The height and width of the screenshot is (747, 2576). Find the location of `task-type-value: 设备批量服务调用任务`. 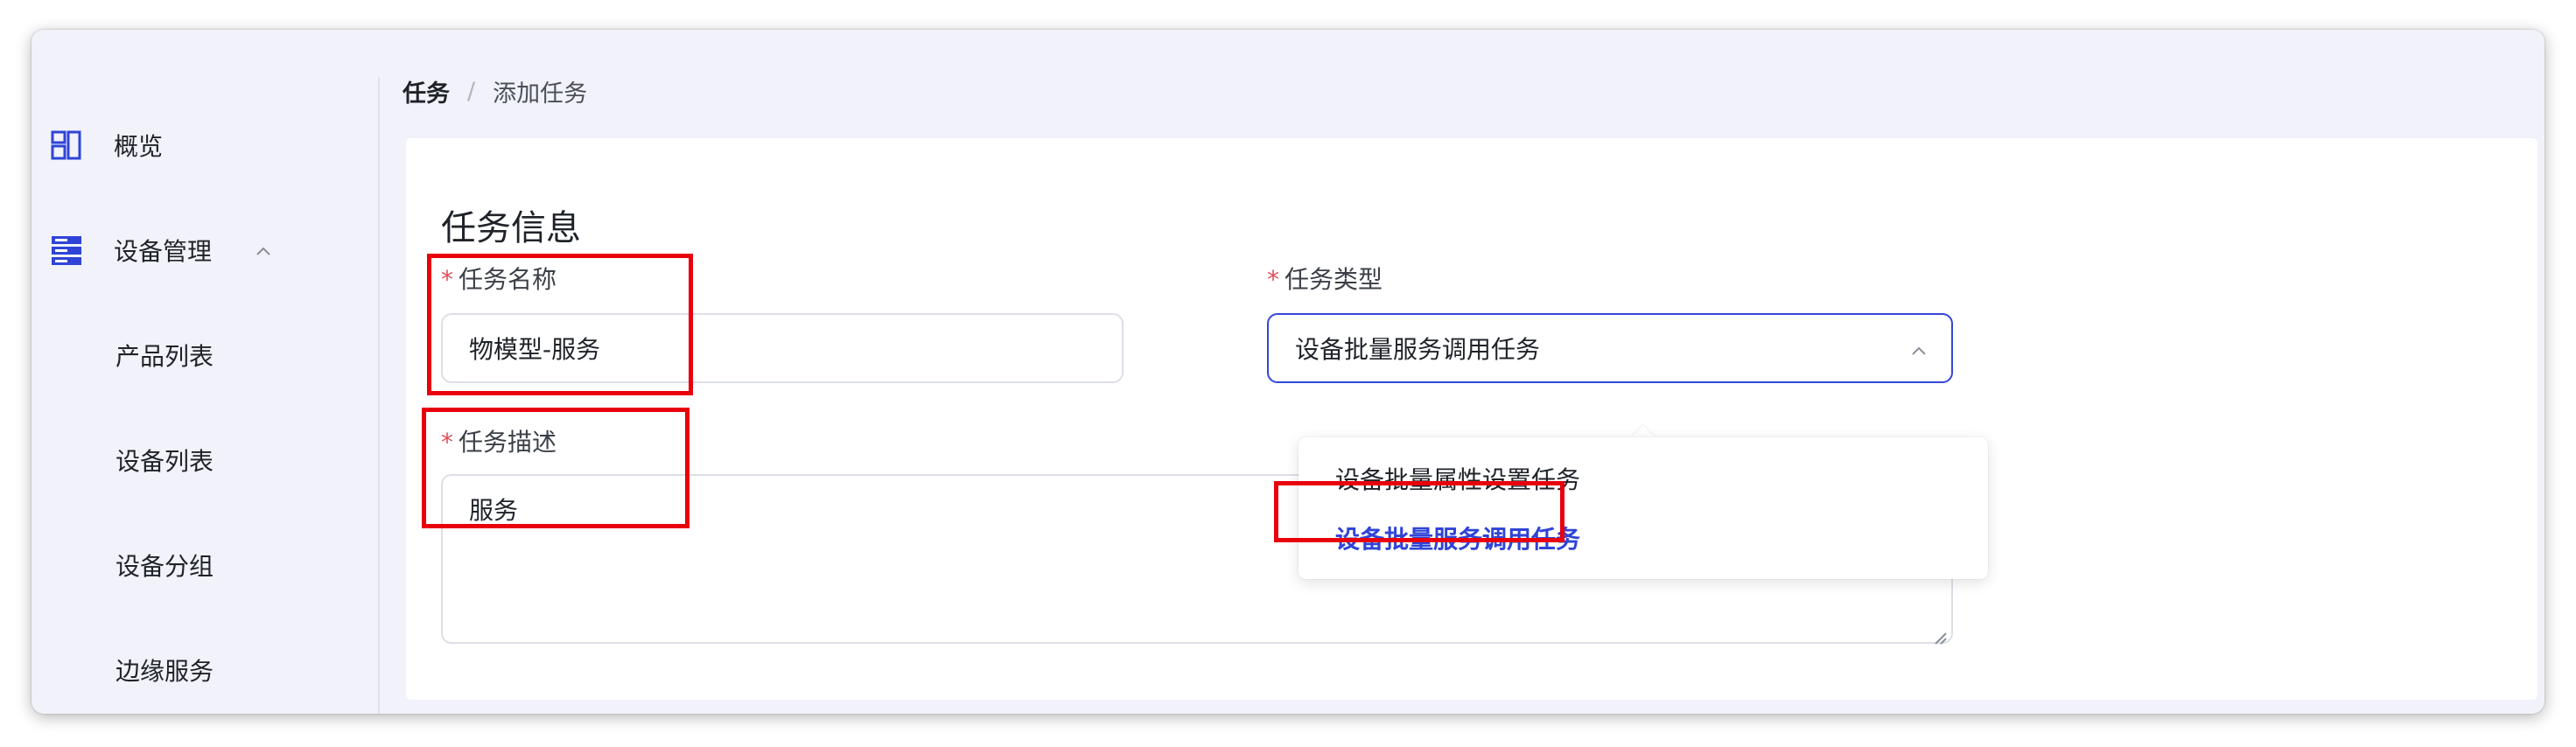

task-type-value: 设备批量服务调用任务 is located at coordinates (1418, 349).